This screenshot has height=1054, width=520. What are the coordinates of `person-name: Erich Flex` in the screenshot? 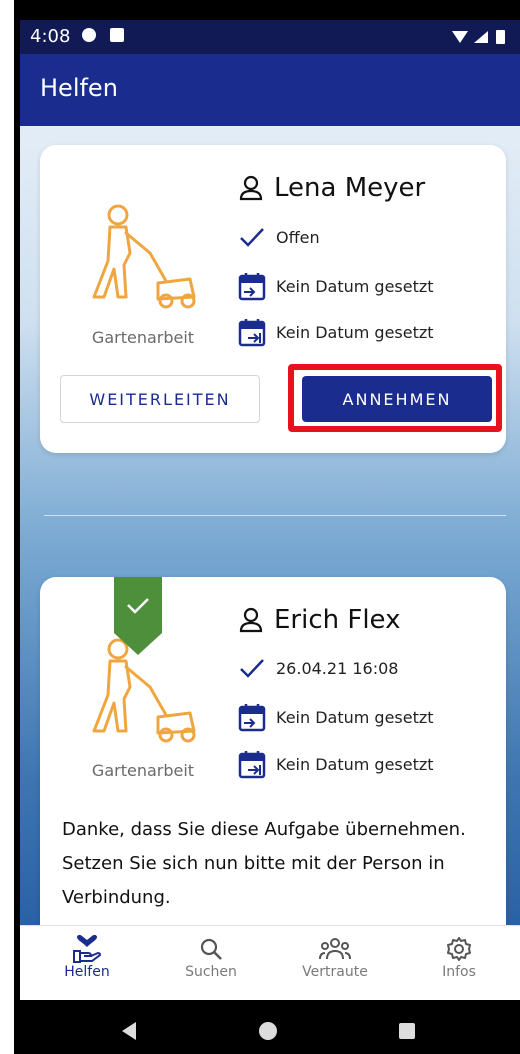 It's located at (337, 620).